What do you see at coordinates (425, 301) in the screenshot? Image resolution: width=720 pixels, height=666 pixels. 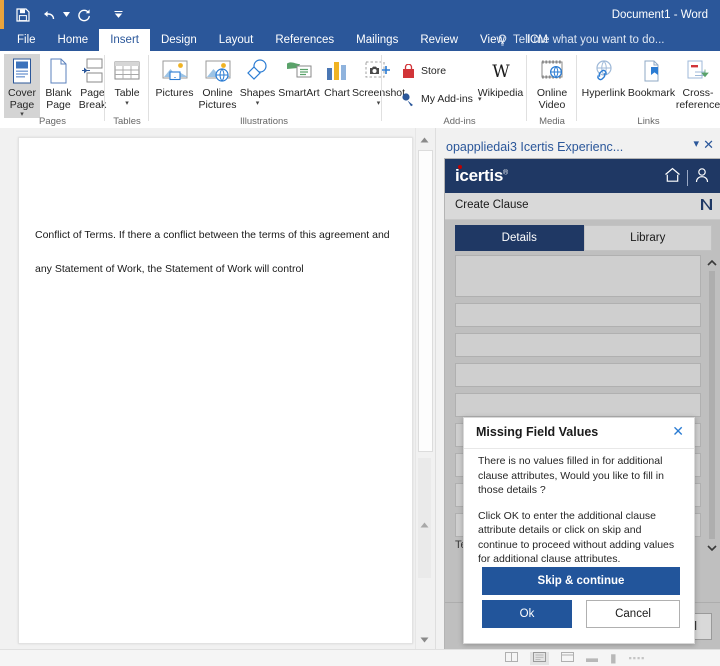 I see `document-scrollbar-thumb` at bounding box center [425, 301].